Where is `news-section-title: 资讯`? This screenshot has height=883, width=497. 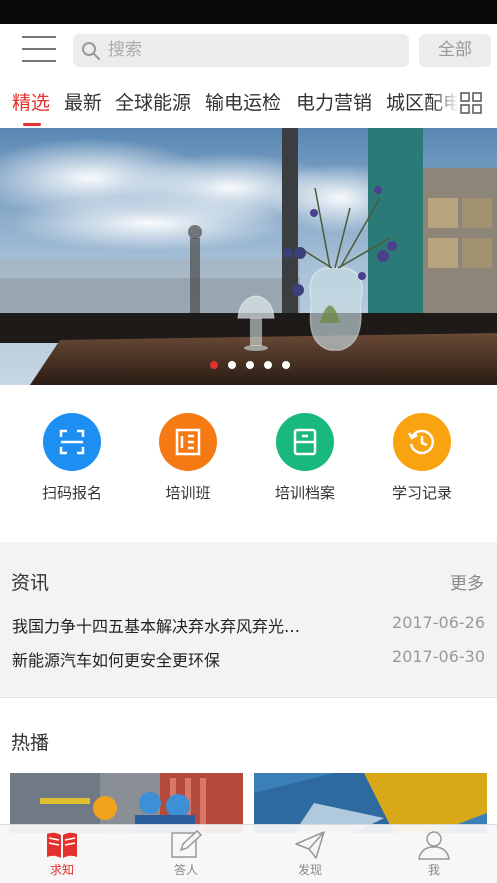
news-section-title: 资讯 is located at coordinates (30, 583).